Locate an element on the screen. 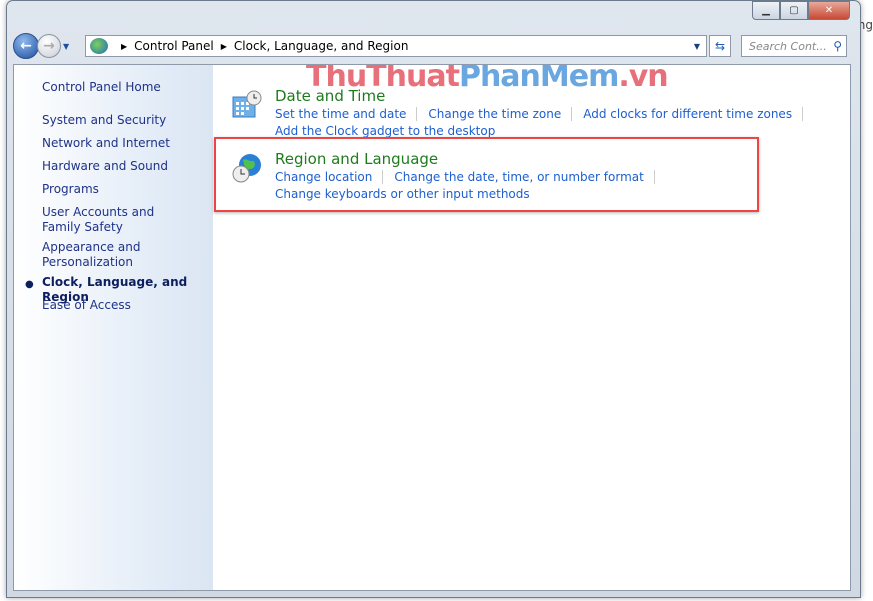  maximize-button: ▢ is located at coordinates (794, 10).